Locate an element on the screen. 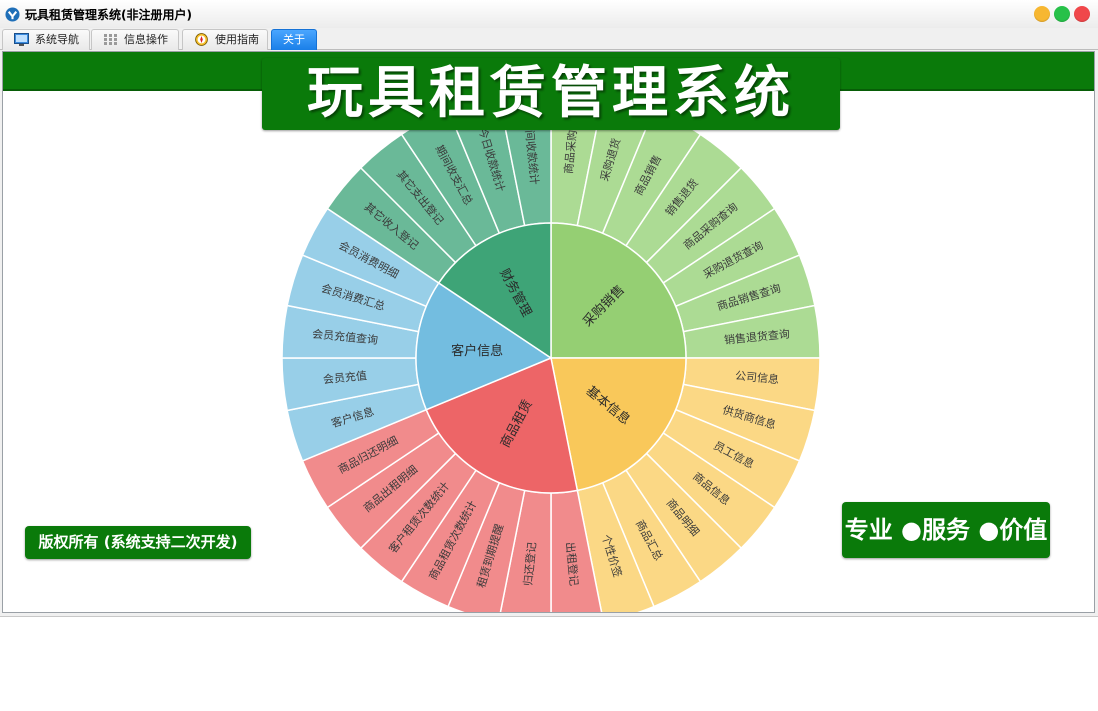 The image size is (1098, 711). tab-info-operations: 信息操作 is located at coordinates (135, 39).